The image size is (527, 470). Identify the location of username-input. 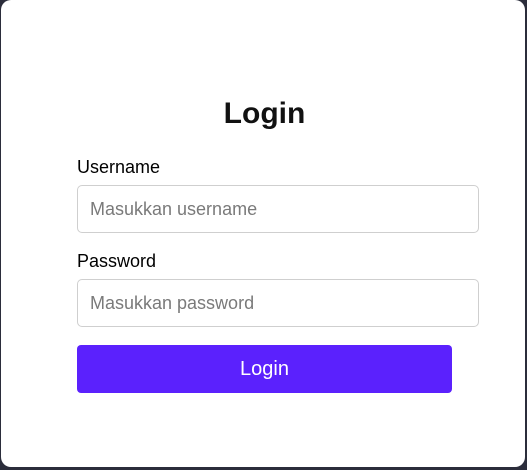
(278, 209).